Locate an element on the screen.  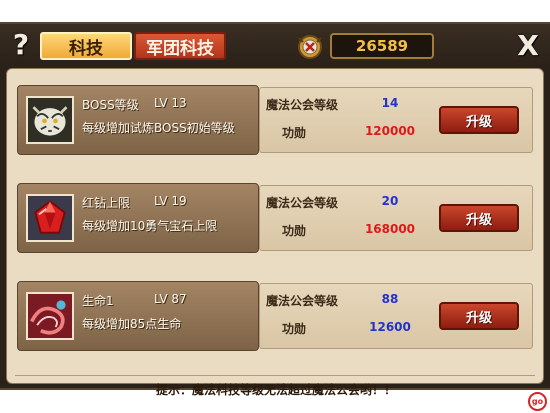
merit-value: 12600 is located at coordinates (390, 327).